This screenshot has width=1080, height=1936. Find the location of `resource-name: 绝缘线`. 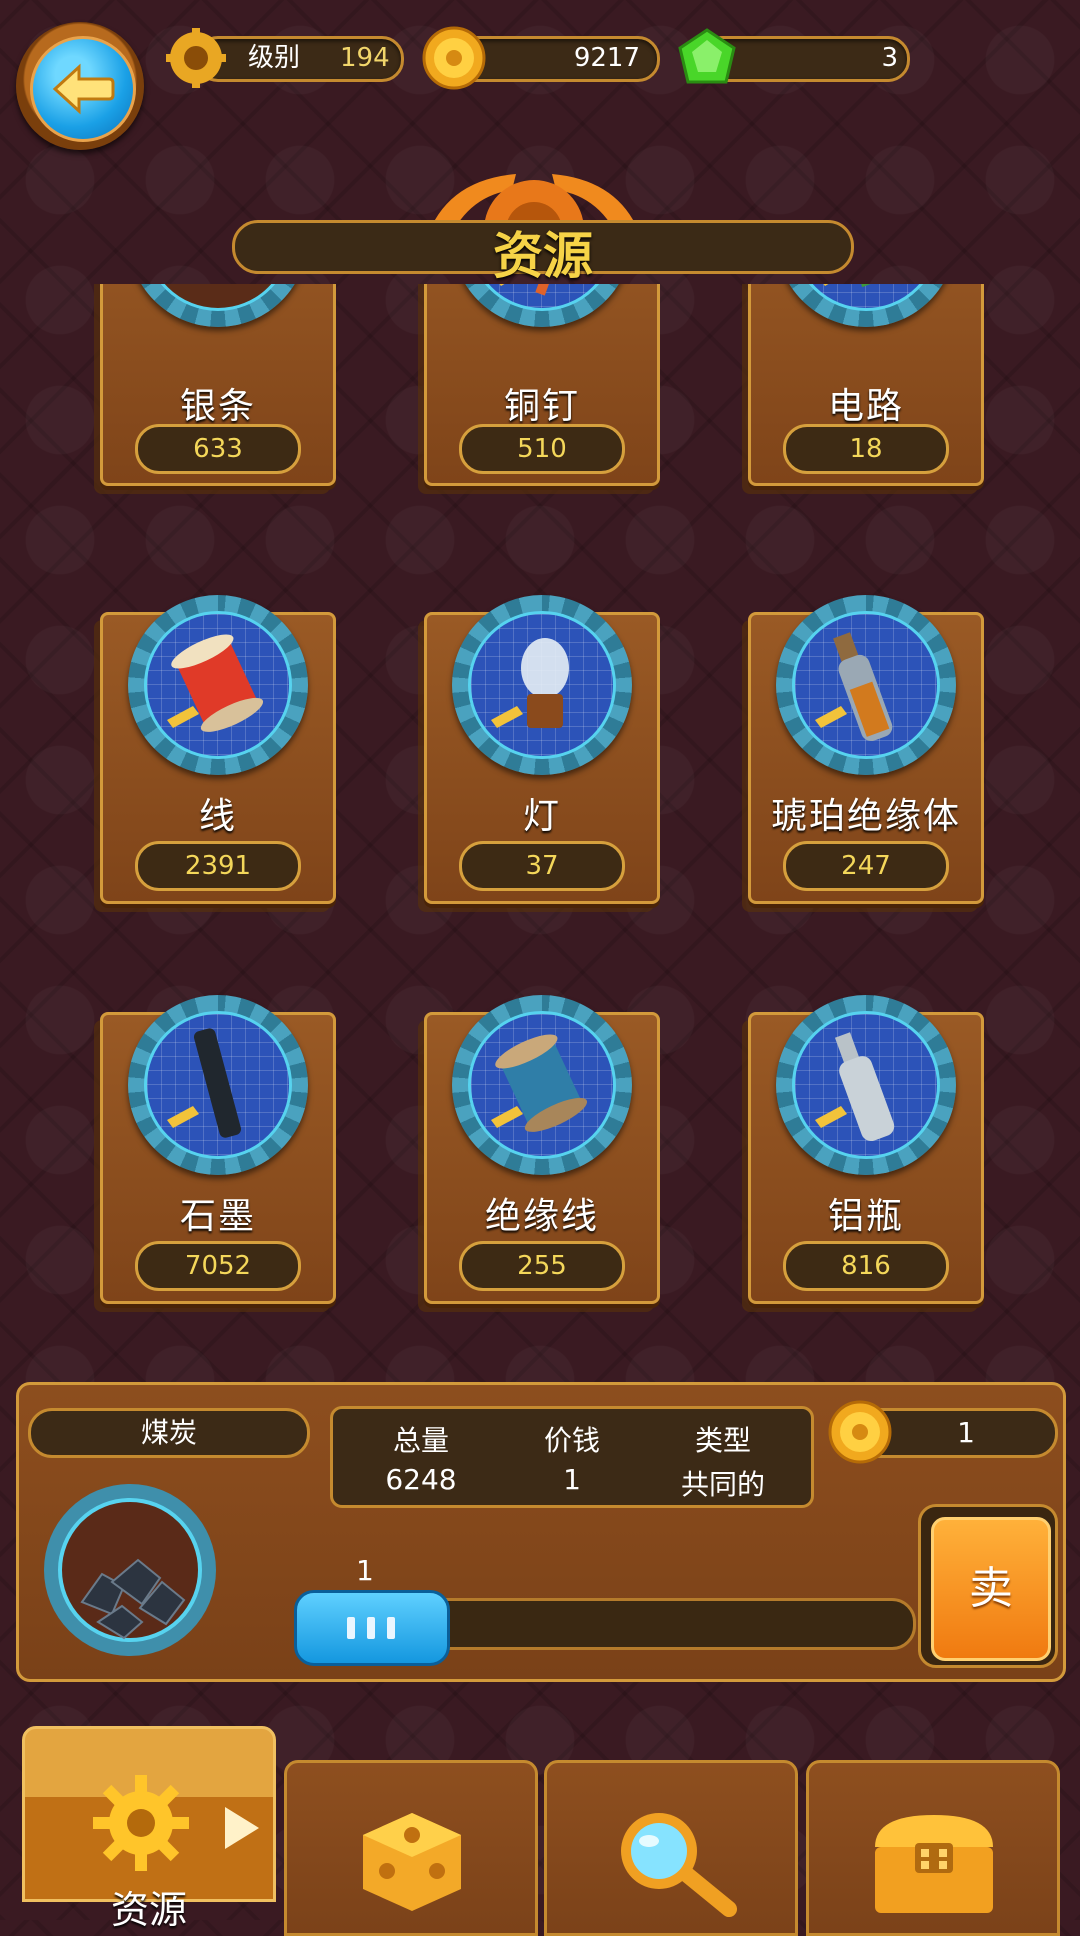

resource-name: 绝缘线 is located at coordinates (541, 1216).